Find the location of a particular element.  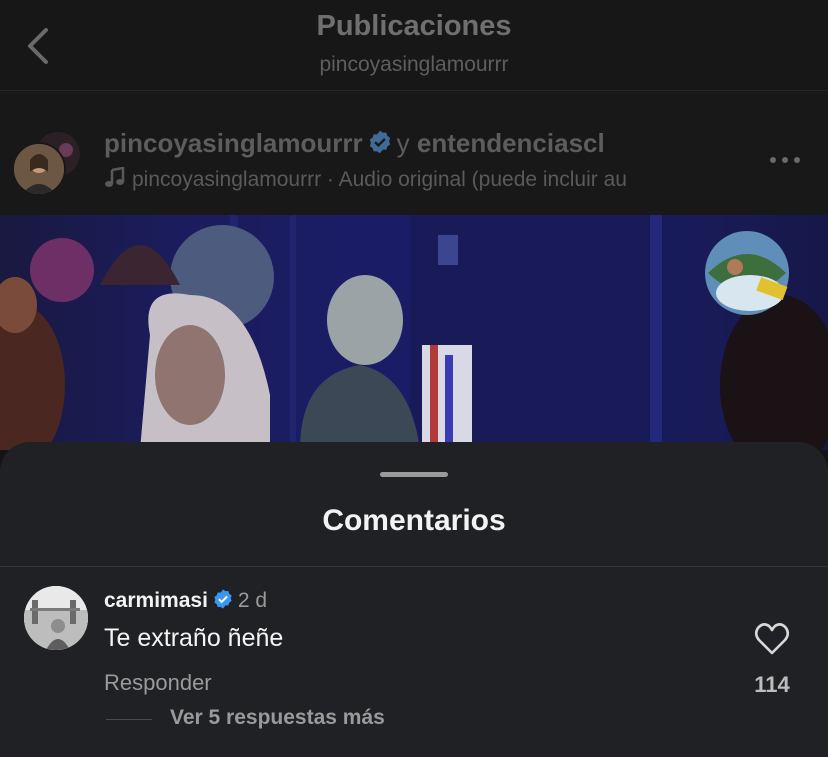

page-title: Publicaciones is located at coordinates (414, 26).